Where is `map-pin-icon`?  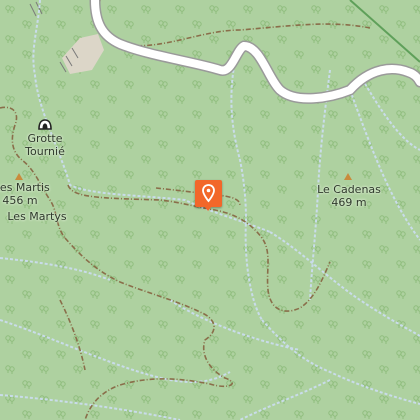
map-pin-icon is located at coordinates (208, 193).